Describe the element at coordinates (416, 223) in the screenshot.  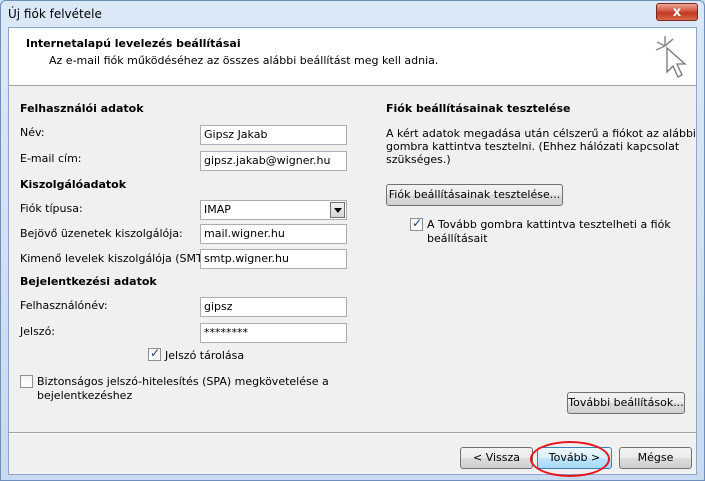
I see `auto-test-checkbox` at that location.